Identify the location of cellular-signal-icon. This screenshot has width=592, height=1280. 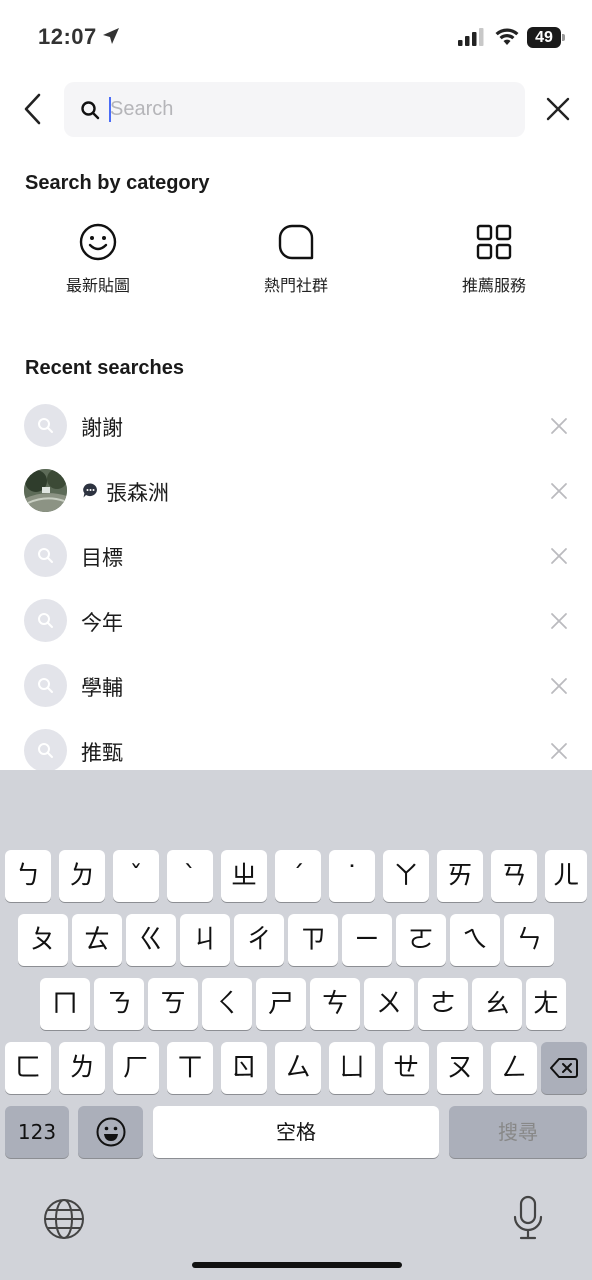
(471, 37).